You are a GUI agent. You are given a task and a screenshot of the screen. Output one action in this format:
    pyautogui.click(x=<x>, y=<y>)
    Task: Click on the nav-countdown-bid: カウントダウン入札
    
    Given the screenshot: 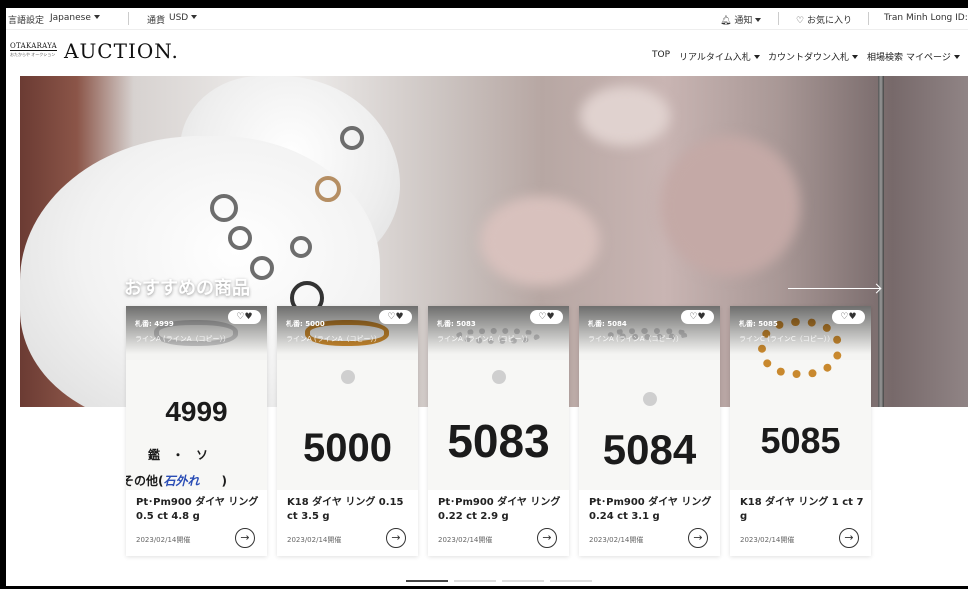 What is the action you would take?
    pyautogui.click(x=813, y=56)
    